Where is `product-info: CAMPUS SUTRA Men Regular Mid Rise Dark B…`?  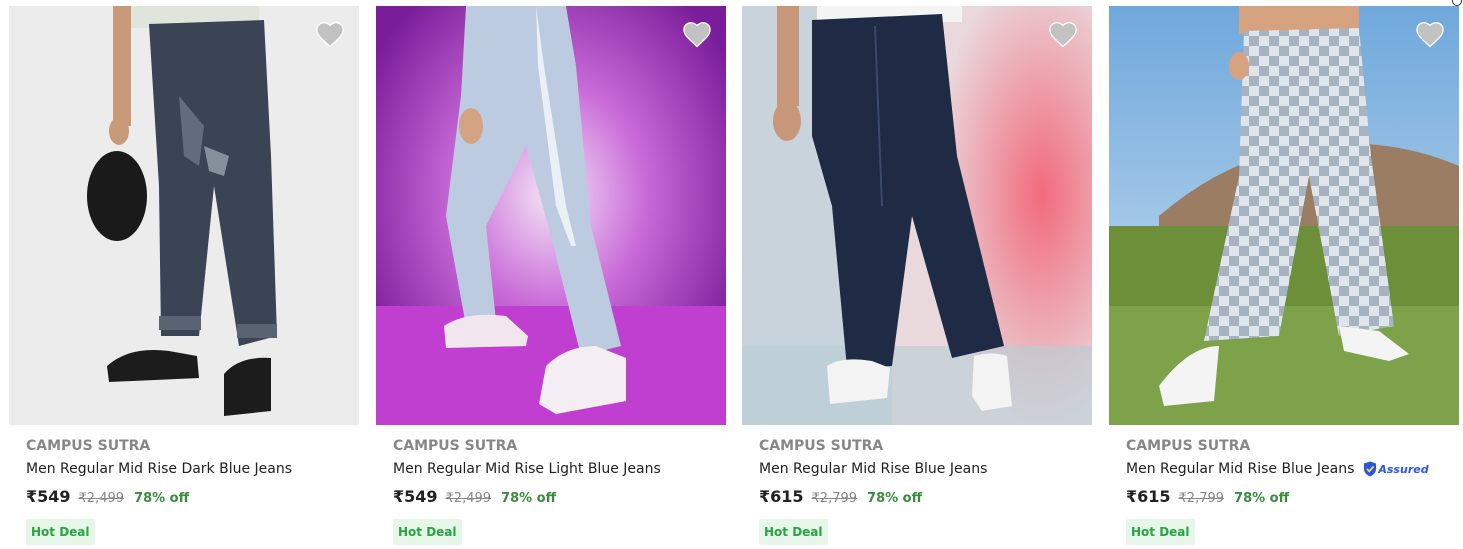 product-info: CAMPUS SUTRA Men Regular Mid Rise Dark B… is located at coordinates (184, 491).